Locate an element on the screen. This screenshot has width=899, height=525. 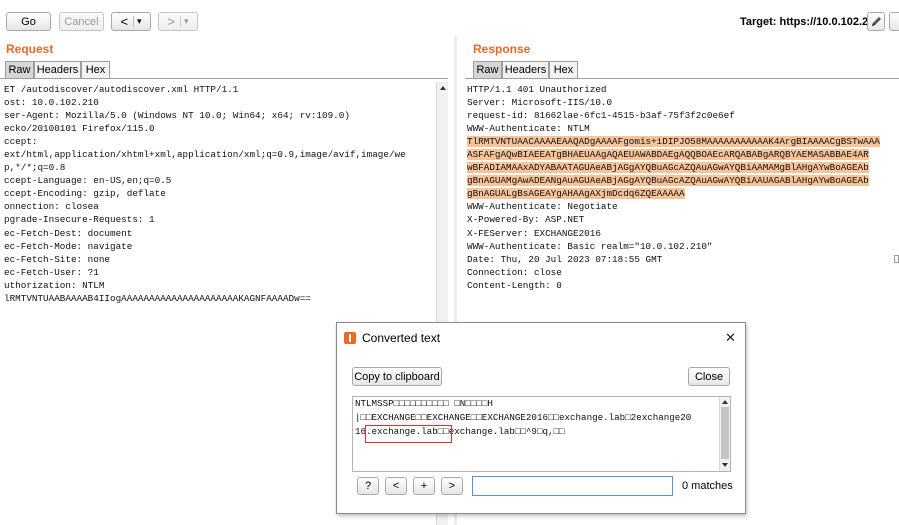
request-tab-raw: Raw is located at coordinates (19, 69).